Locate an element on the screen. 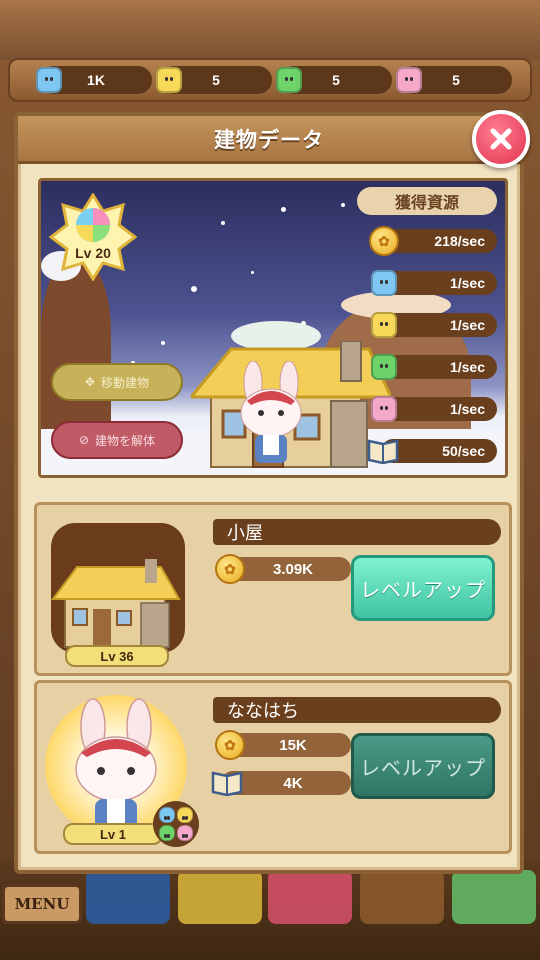  resource-bar: 1K 5 5 5 is located at coordinates (270, 80).